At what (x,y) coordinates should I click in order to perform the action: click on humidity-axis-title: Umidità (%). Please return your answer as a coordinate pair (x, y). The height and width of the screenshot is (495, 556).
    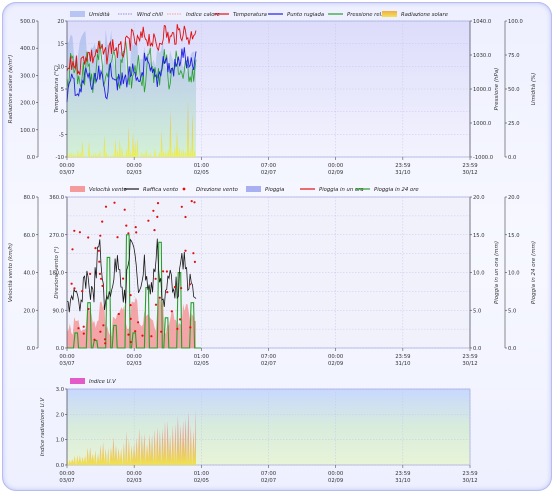
    Looking at the image, I should click on (533, 89).